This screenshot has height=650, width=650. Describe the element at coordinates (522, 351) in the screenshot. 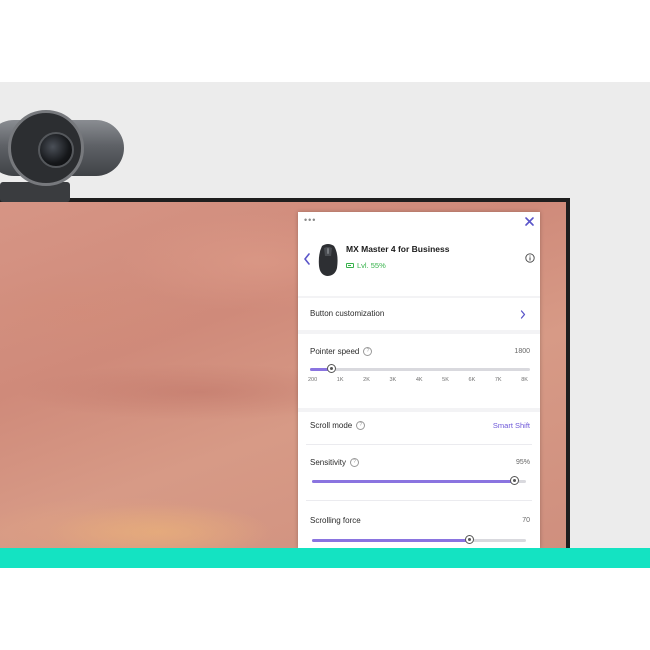

I see `pointer-speed-value: 1800` at that location.